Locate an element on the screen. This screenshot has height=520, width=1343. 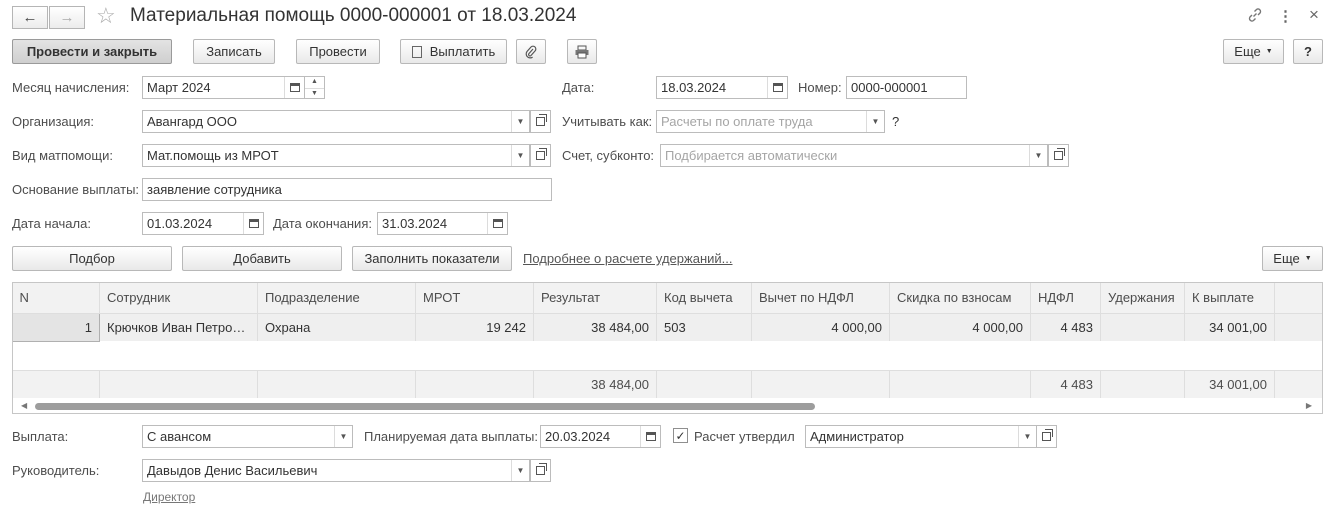
end-date-field: 31.03.2024 is located at coordinates (442, 223).